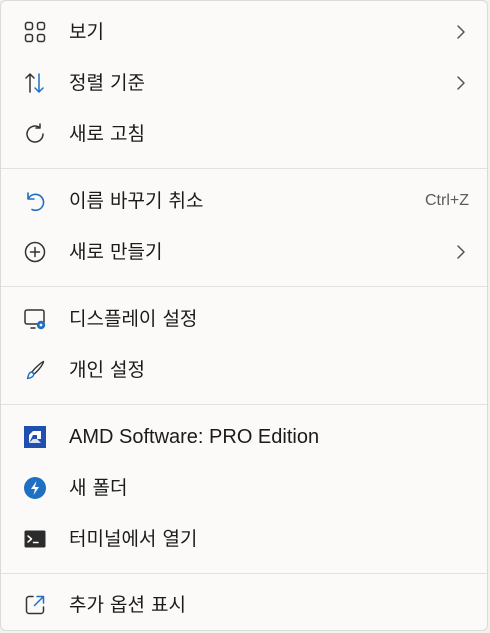  What do you see at coordinates (133, 319) in the screenshot?
I see `menu-item-label: 디스플레이 설정` at bounding box center [133, 319].